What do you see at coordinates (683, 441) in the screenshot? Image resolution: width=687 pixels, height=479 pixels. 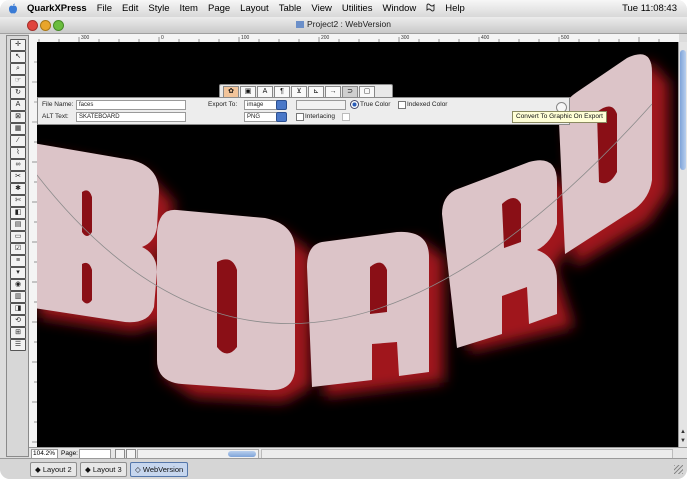 I see `scroll-down-arrow-icon: ▼` at bounding box center [683, 441].